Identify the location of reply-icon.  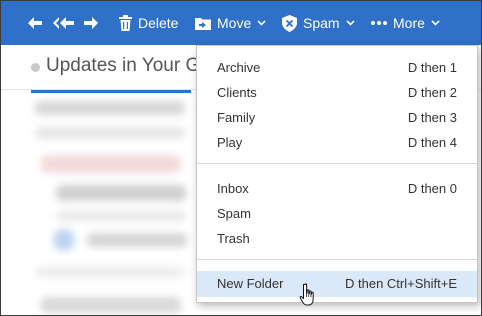
(35, 23).